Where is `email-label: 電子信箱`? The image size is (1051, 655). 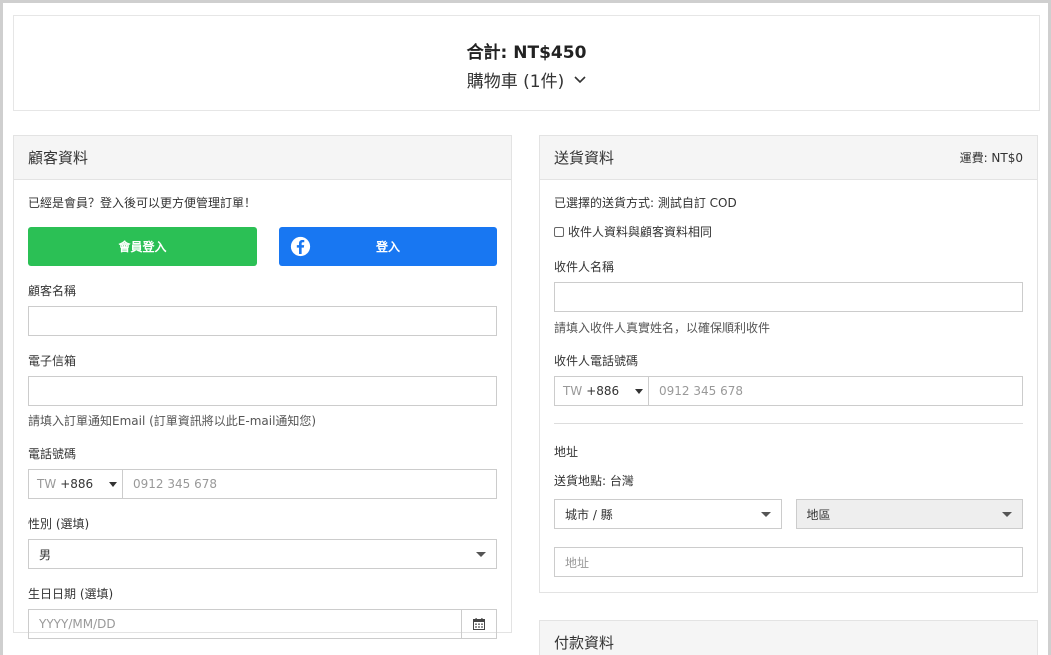 email-label: 電子信箱 is located at coordinates (52, 361).